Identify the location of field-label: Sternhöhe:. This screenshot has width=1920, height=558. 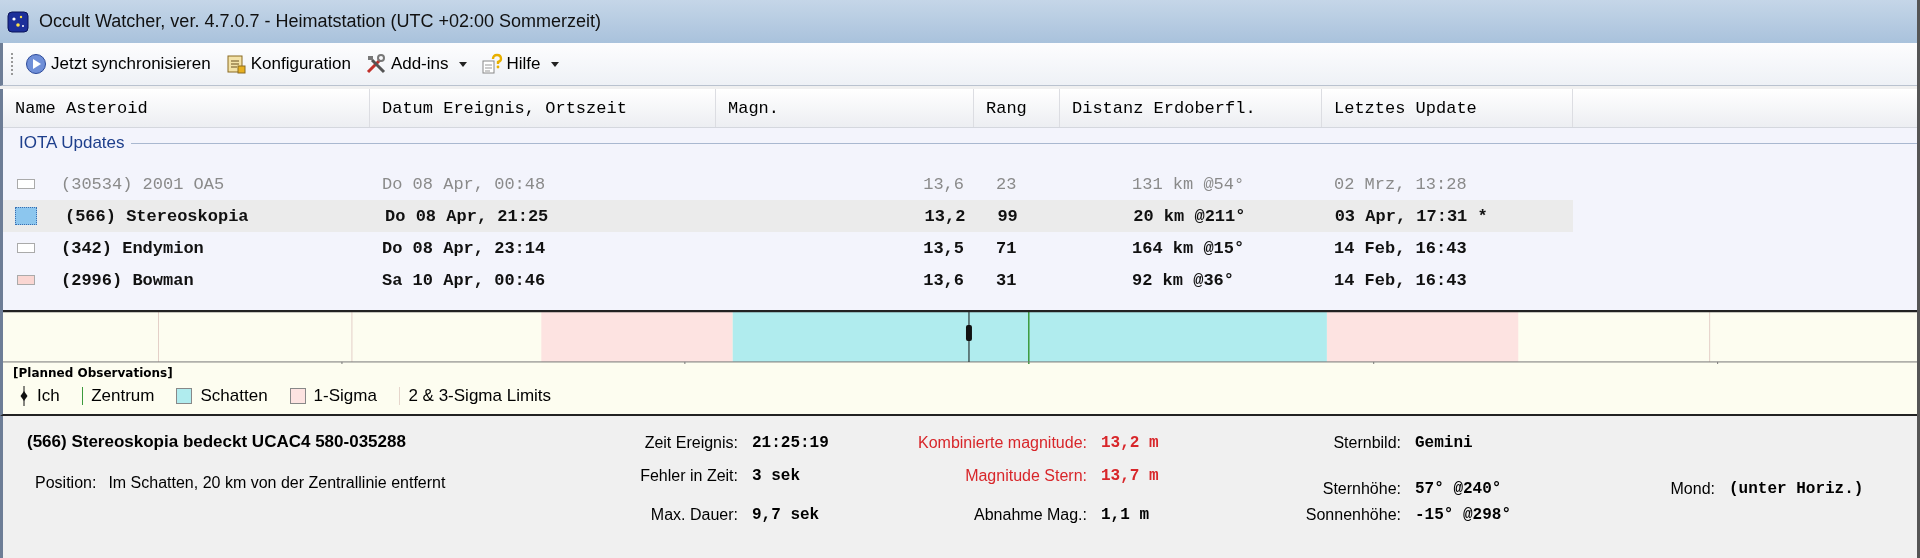
(1361, 489).